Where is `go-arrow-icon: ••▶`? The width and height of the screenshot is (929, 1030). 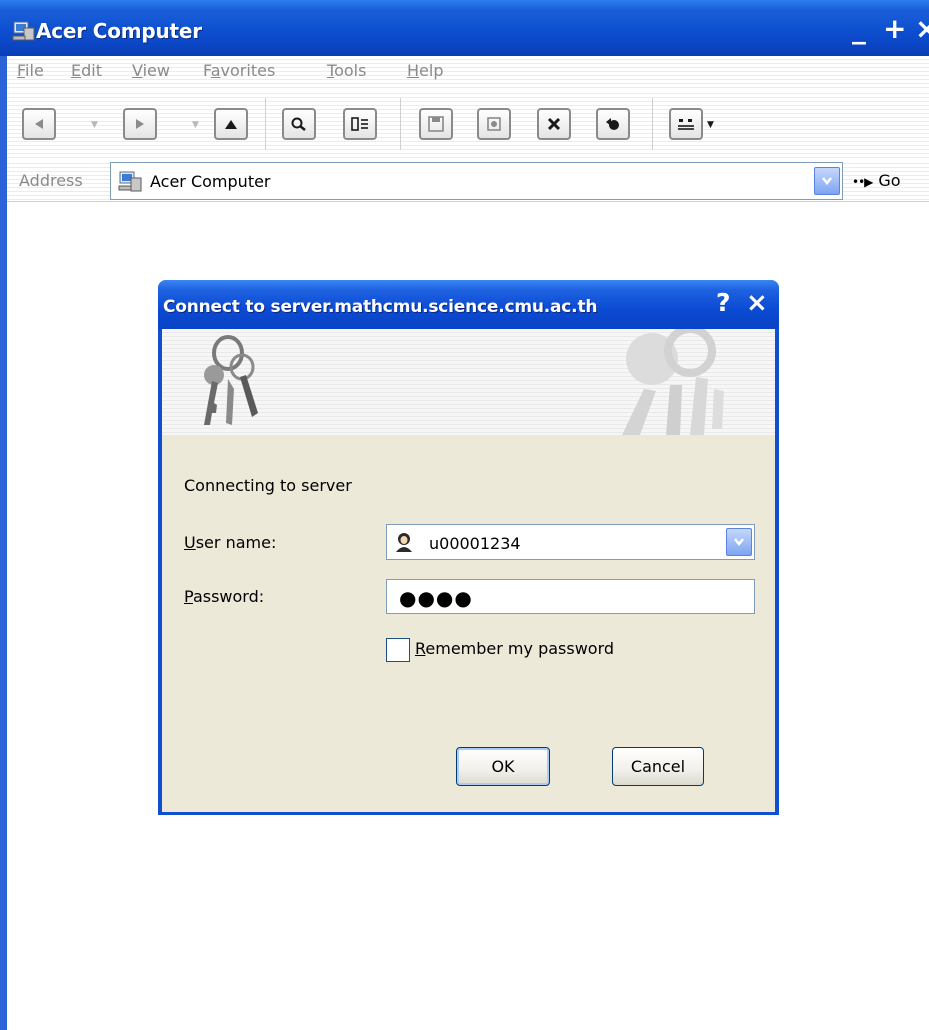
go-arrow-icon: ••▶ is located at coordinates (862, 182).